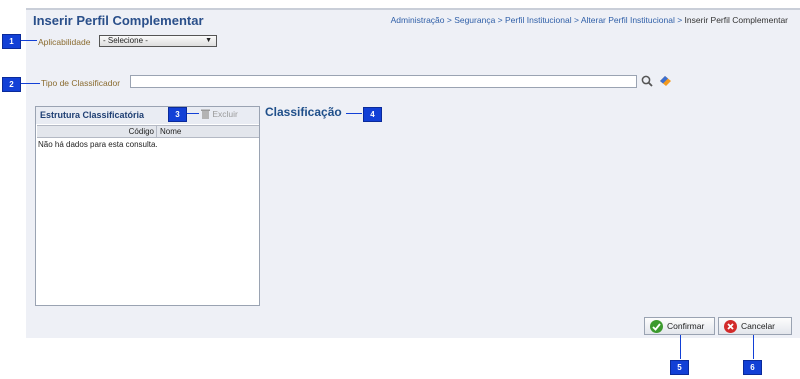  What do you see at coordinates (383, 81) in the screenshot?
I see `tipo-classificador-input` at bounding box center [383, 81].